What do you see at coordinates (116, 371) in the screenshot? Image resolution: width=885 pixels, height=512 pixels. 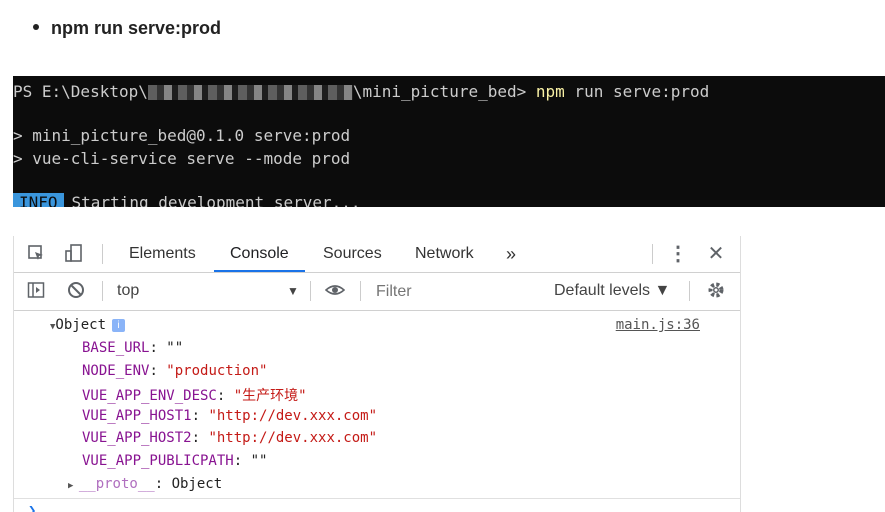 I see `prop-key: NODE_ENV` at bounding box center [116, 371].